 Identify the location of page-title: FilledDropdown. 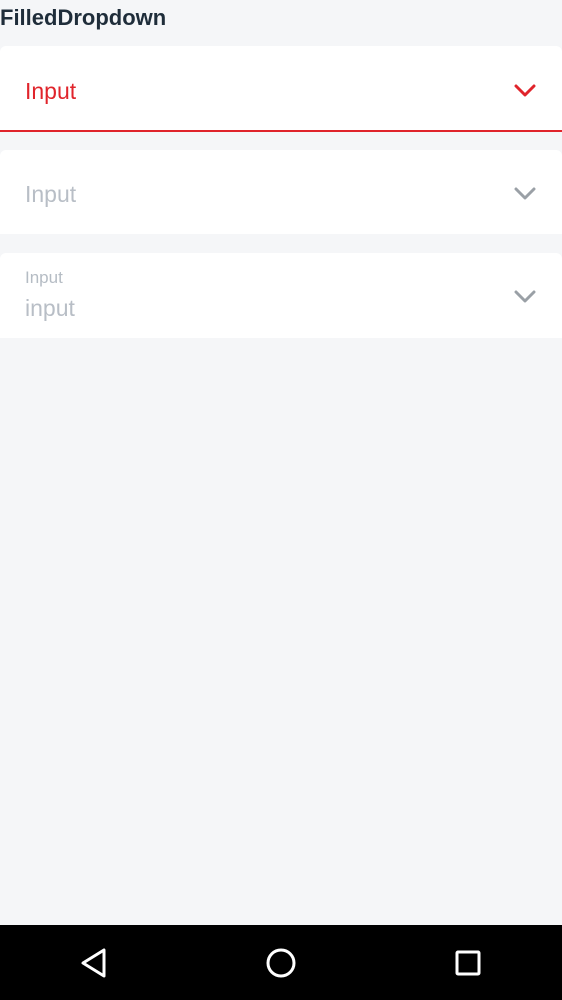
(83, 17).